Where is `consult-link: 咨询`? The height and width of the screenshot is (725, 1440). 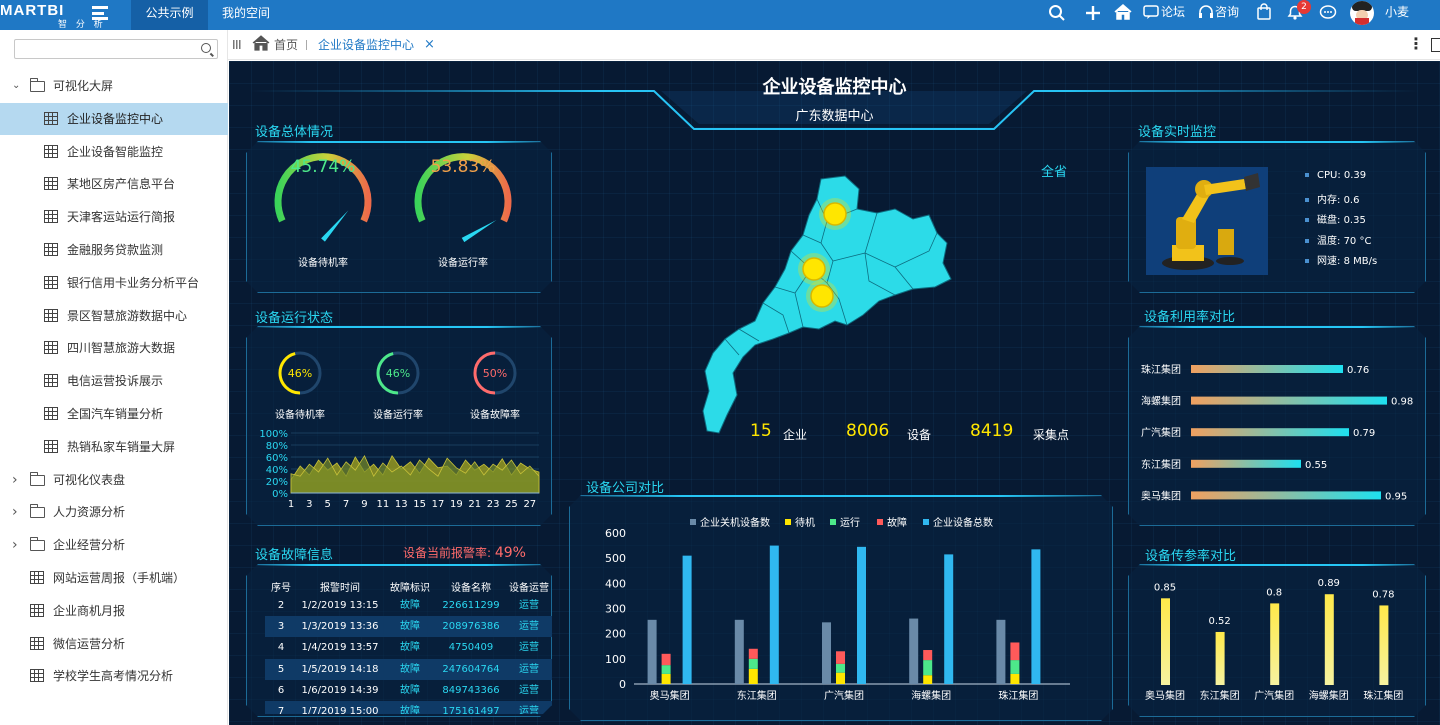
consult-link: 咨询 is located at coordinates (1227, 15).